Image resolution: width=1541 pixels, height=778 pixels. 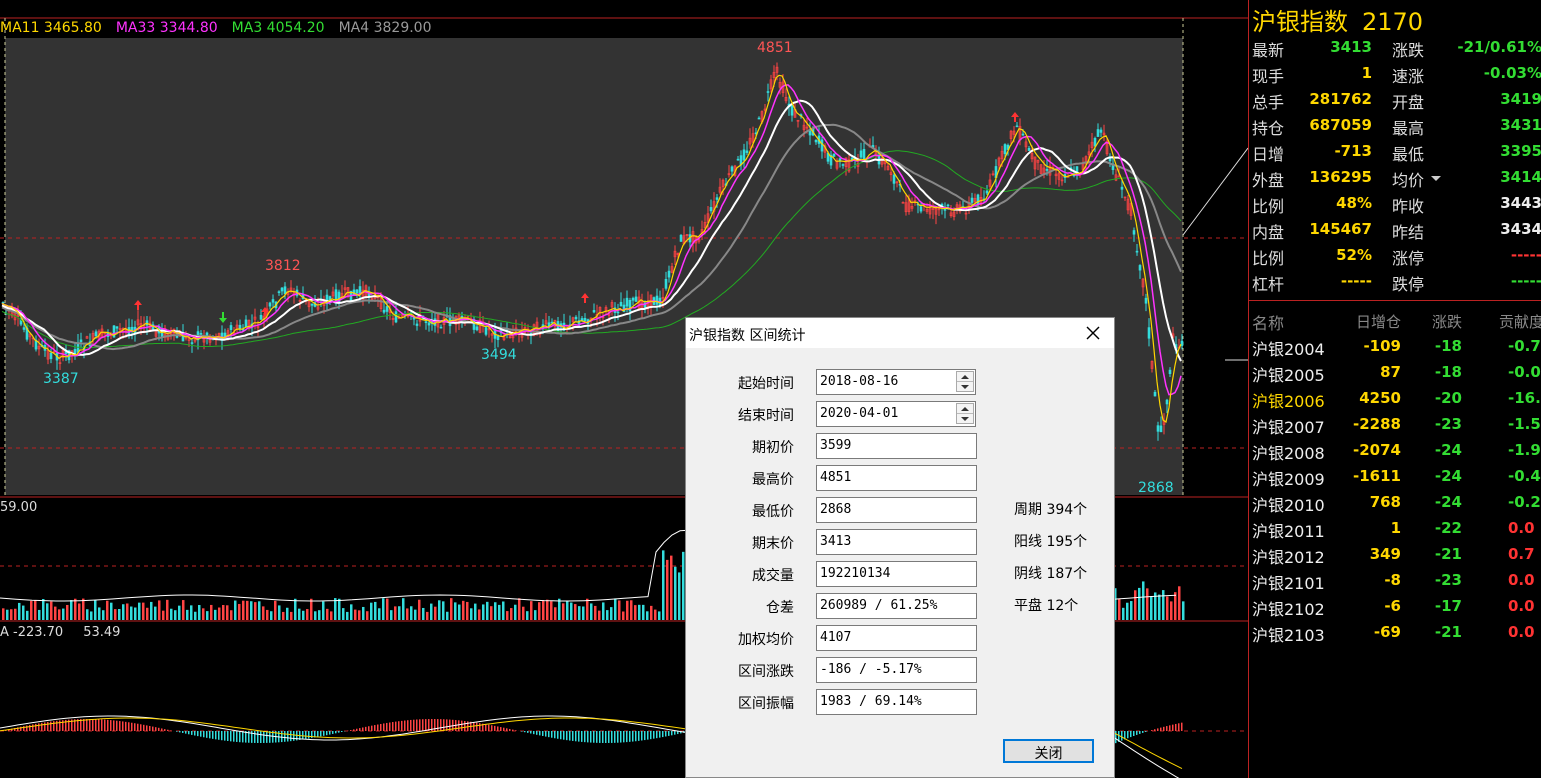 I want to click on start-time-field: 2018-08-16, so click(x=896, y=382).